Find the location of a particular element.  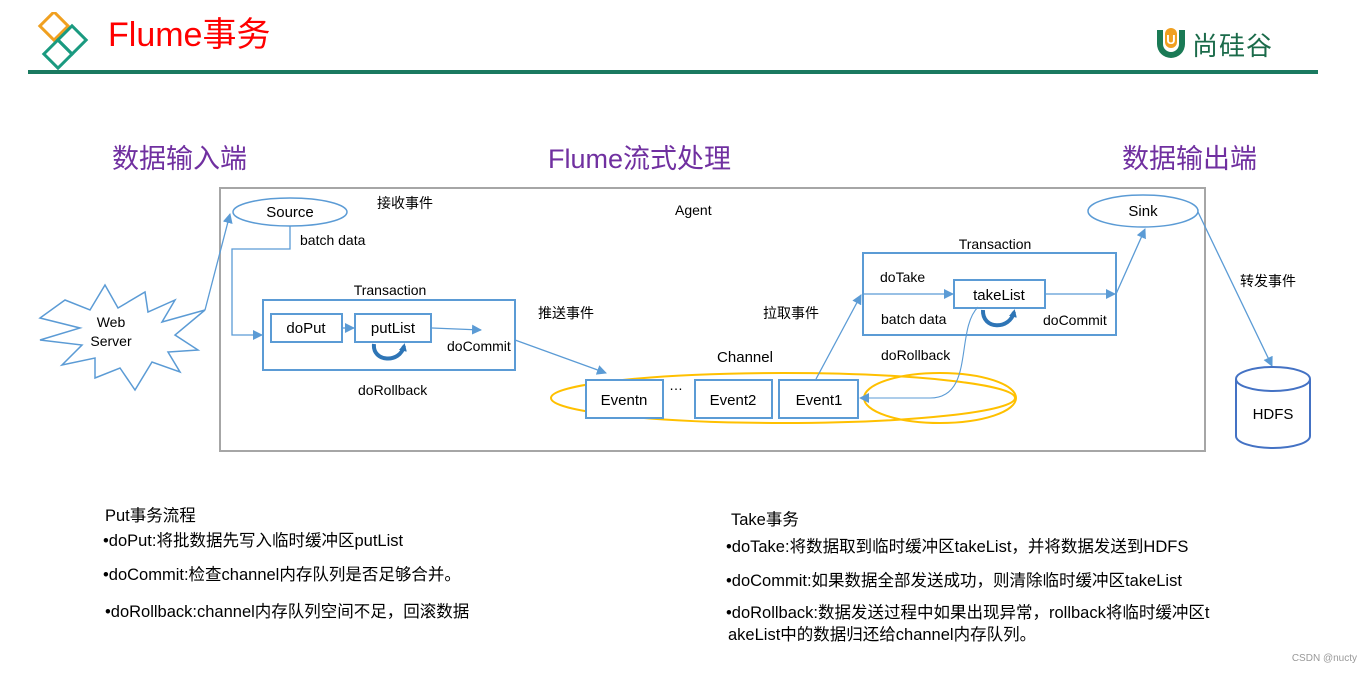

take-transaction-title: Transaction is located at coordinates (995, 244).